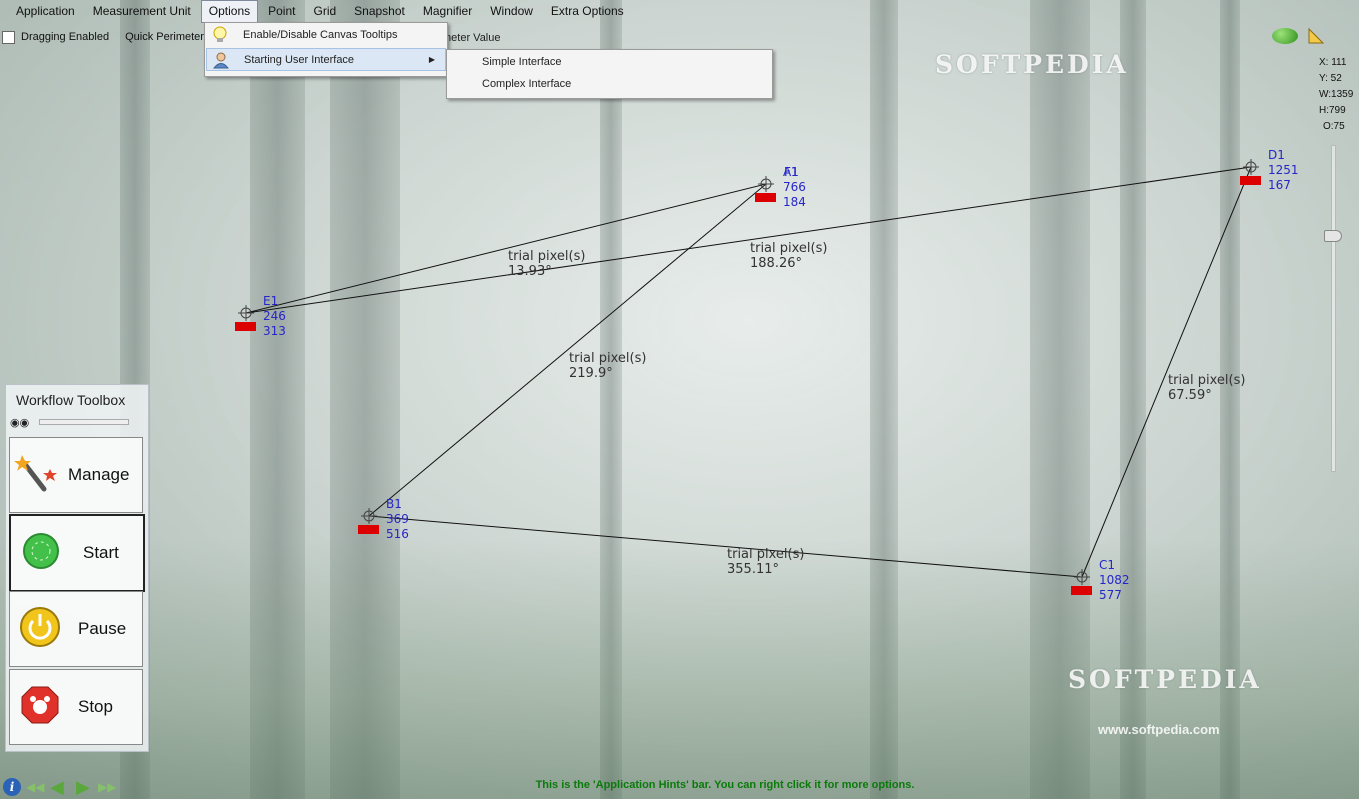 The image size is (1359, 799). Describe the element at coordinates (766, 184) in the screenshot. I see `point-marker-a1` at that location.